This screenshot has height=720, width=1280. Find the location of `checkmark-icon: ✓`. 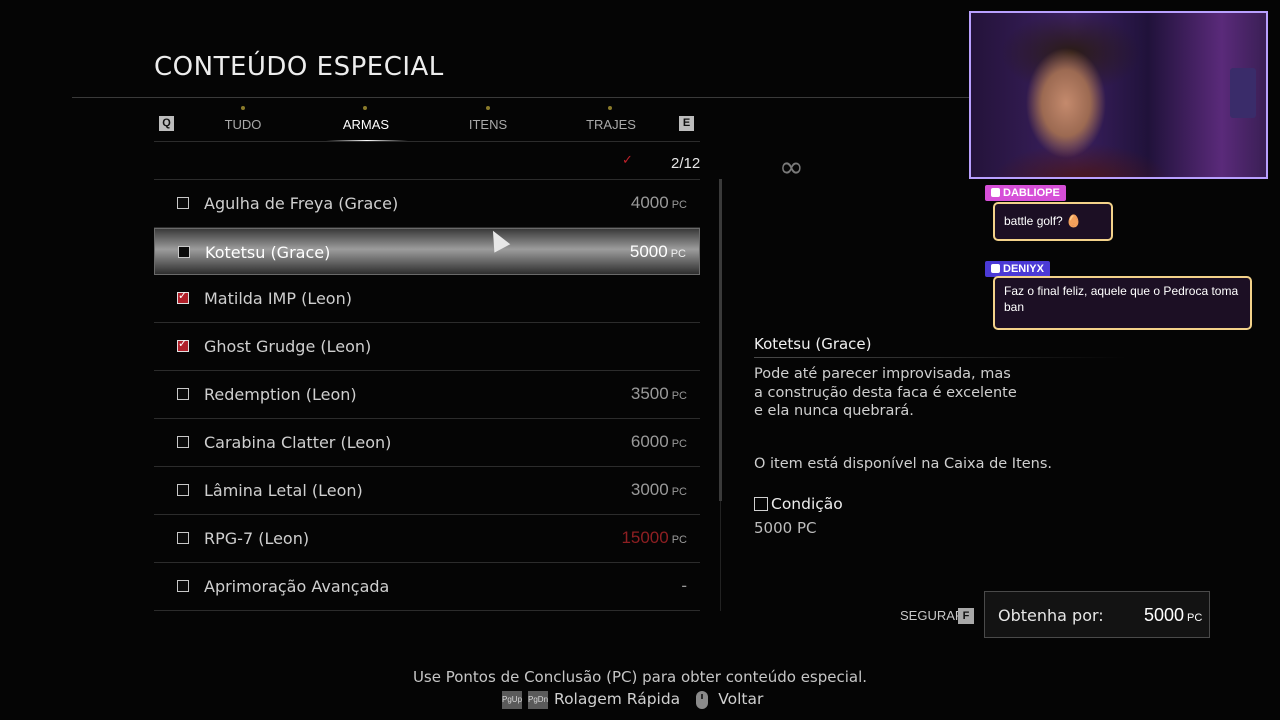

checkmark-icon: ✓ is located at coordinates (627, 160).